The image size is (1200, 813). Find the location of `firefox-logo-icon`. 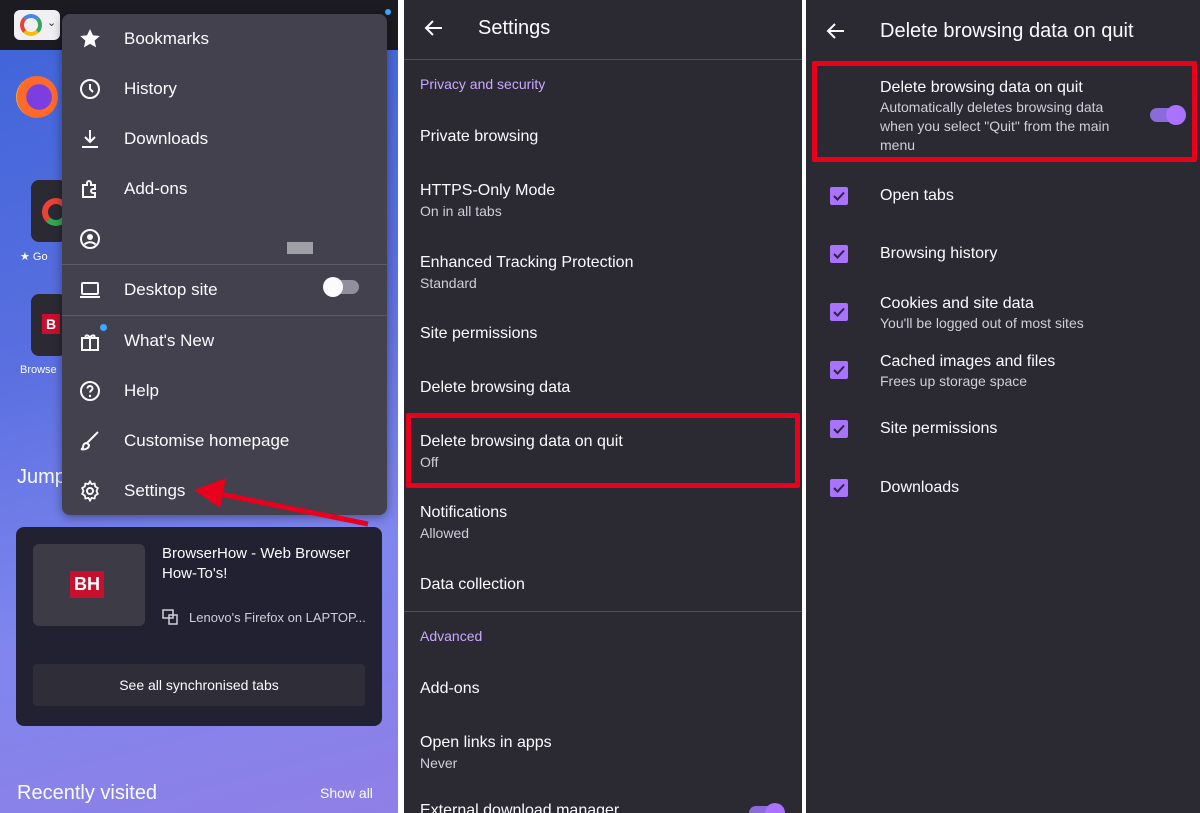

firefox-logo-icon is located at coordinates (37, 97).